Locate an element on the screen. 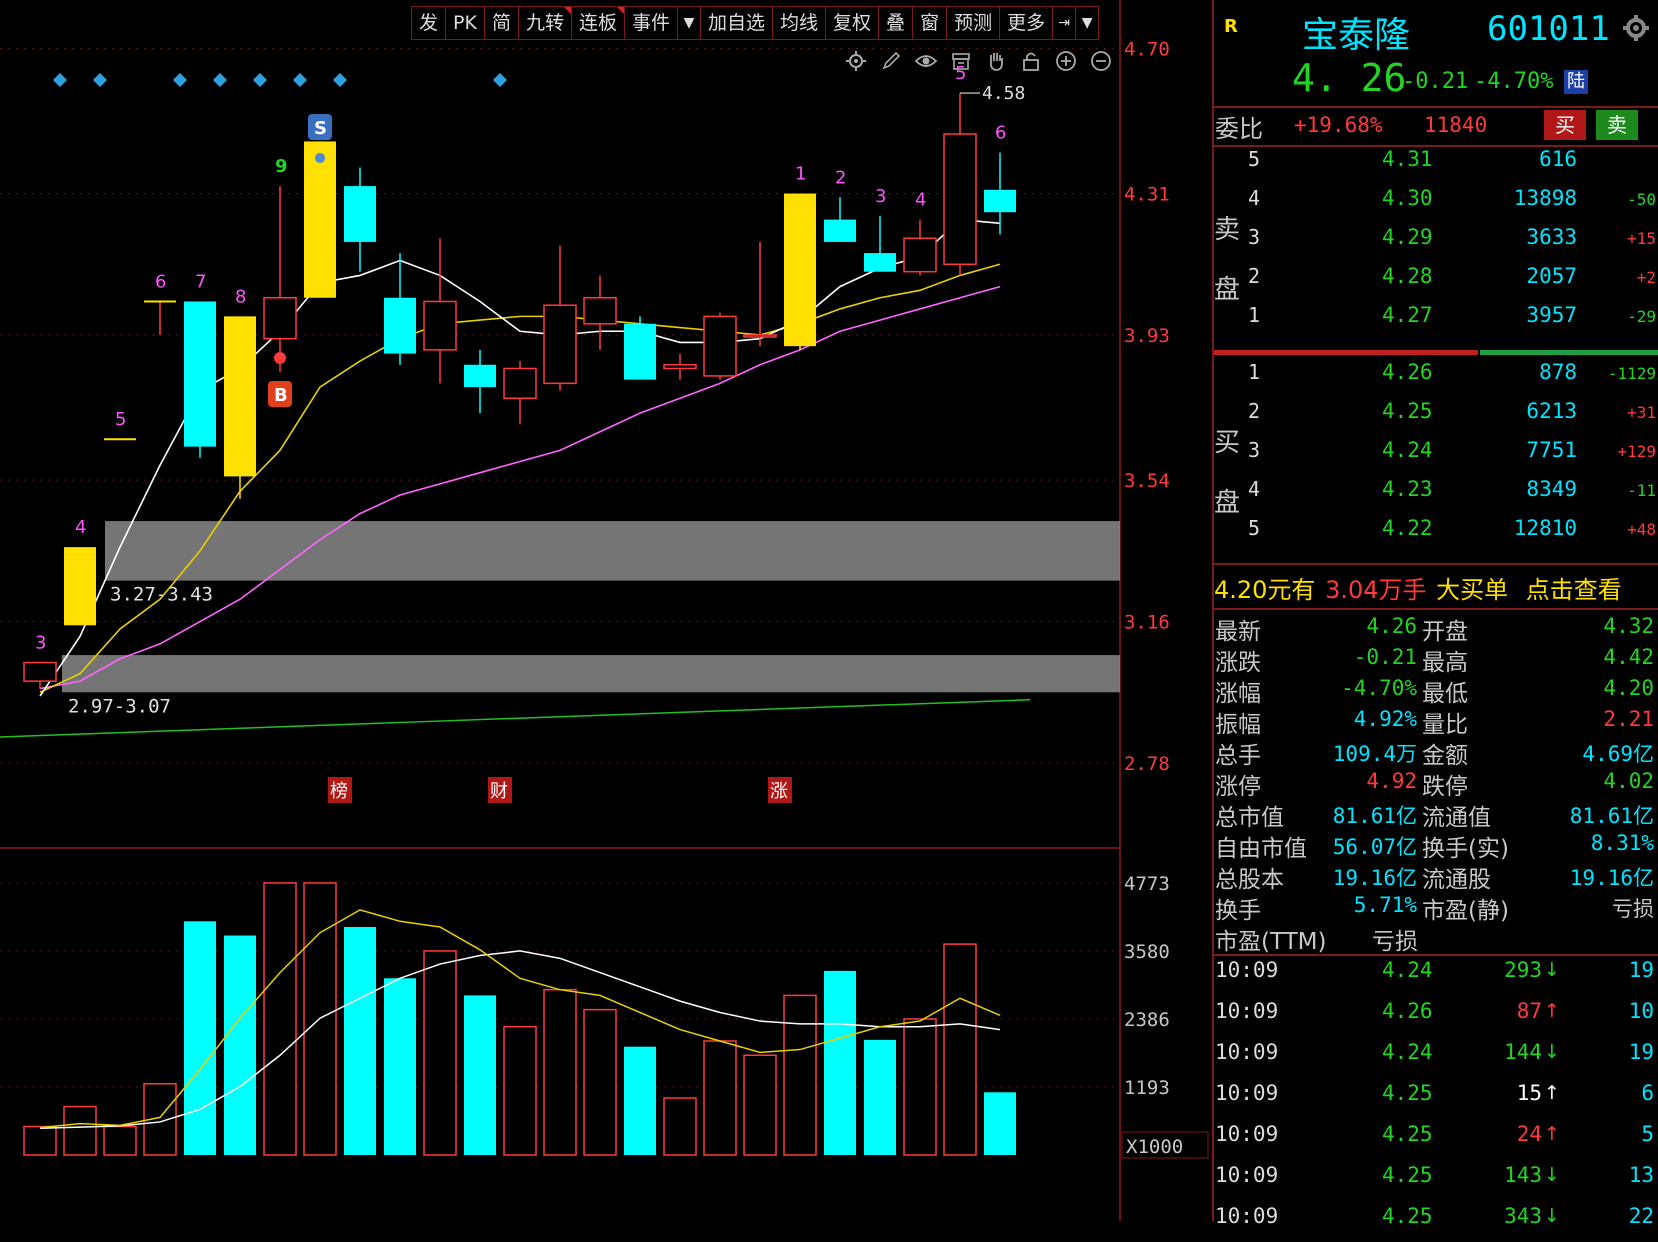 The image size is (1658, 1242). buy-button: 买 is located at coordinates (1565, 125).